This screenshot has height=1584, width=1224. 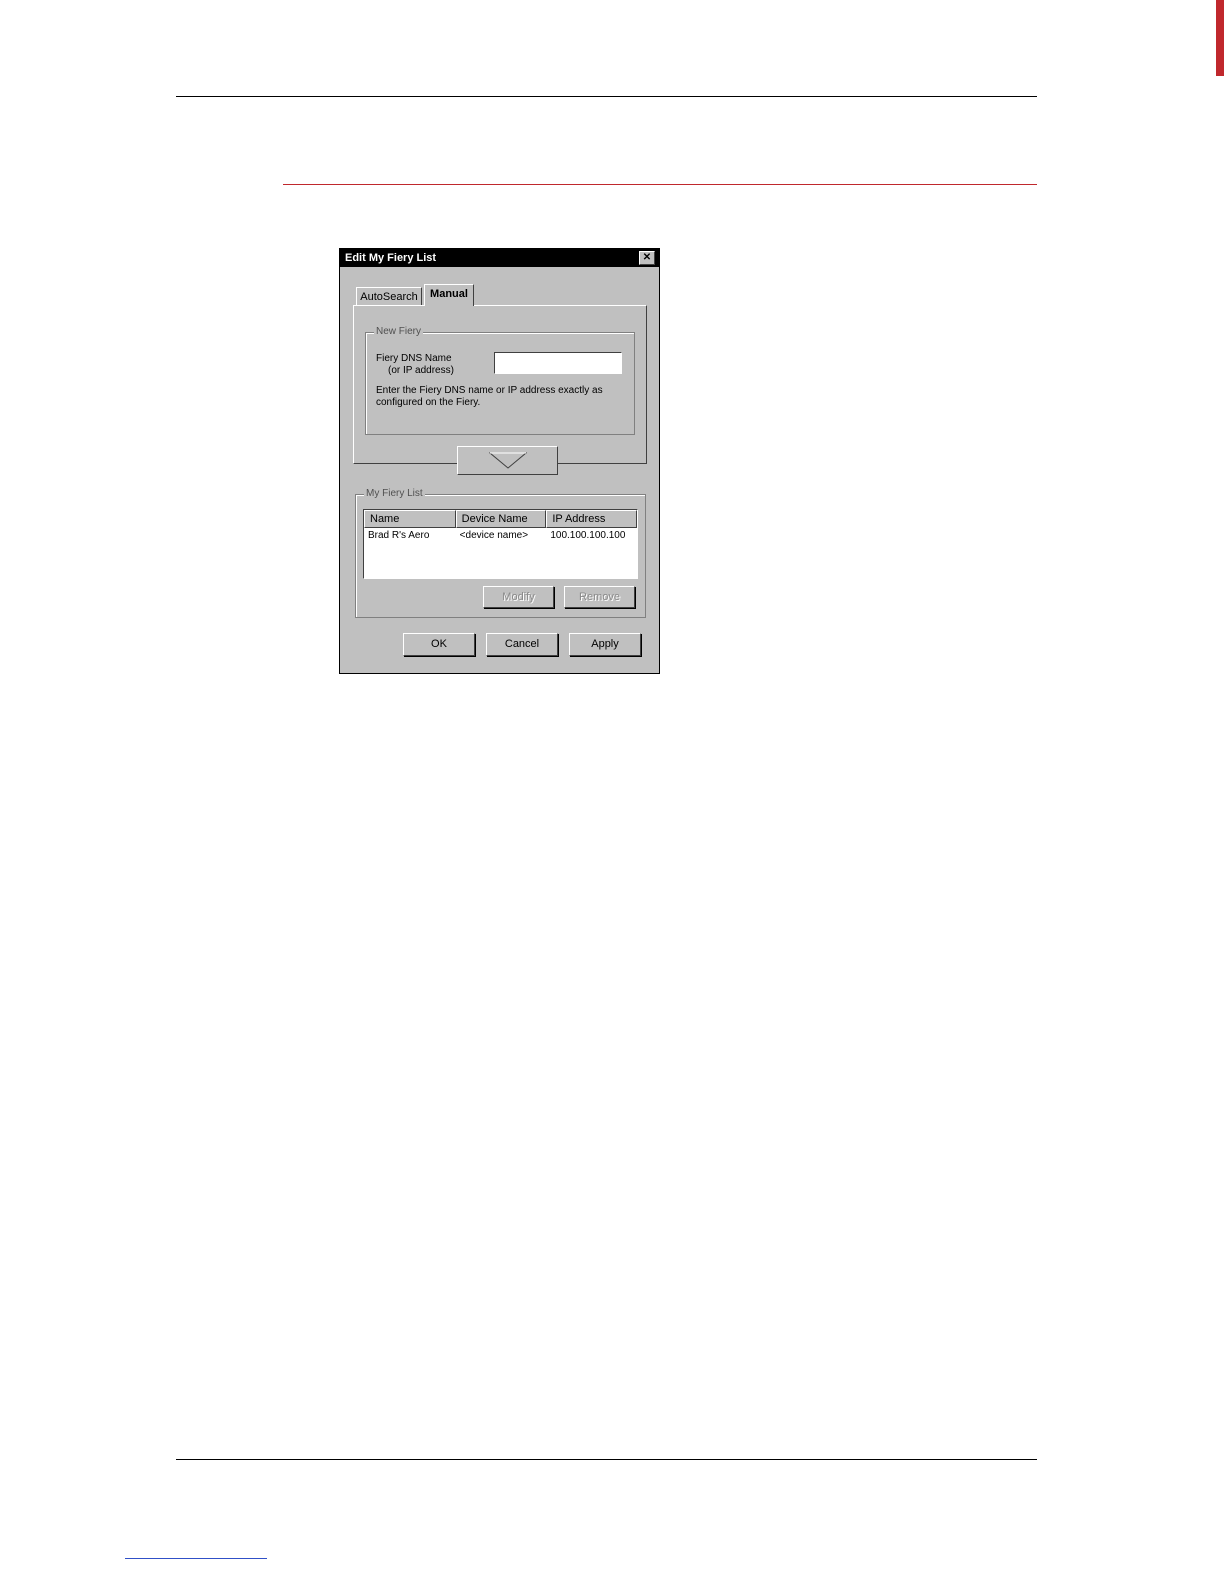 I want to click on dns-label-line2: (or IP address), so click(x=421, y=370).